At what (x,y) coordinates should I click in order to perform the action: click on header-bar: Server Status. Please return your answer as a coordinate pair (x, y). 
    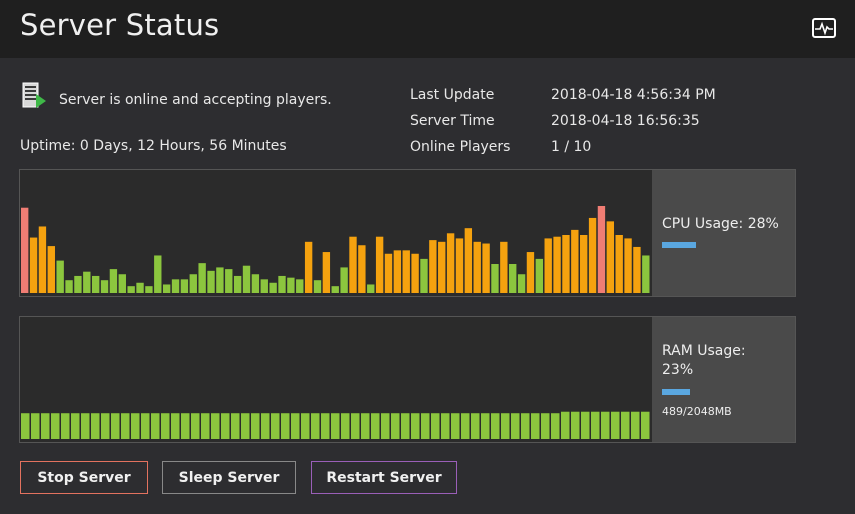
    Looking at the image, I should click on (427, 29).